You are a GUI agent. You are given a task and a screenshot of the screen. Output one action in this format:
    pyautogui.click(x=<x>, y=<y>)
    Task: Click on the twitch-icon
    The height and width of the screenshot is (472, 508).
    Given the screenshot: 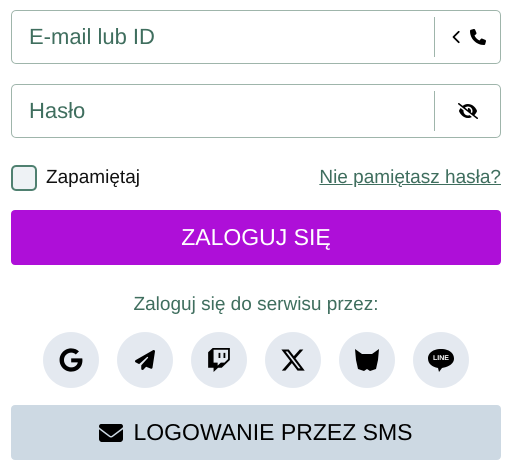 What is the action you would take?
    pyautogui.click(x=219, y=360)
    